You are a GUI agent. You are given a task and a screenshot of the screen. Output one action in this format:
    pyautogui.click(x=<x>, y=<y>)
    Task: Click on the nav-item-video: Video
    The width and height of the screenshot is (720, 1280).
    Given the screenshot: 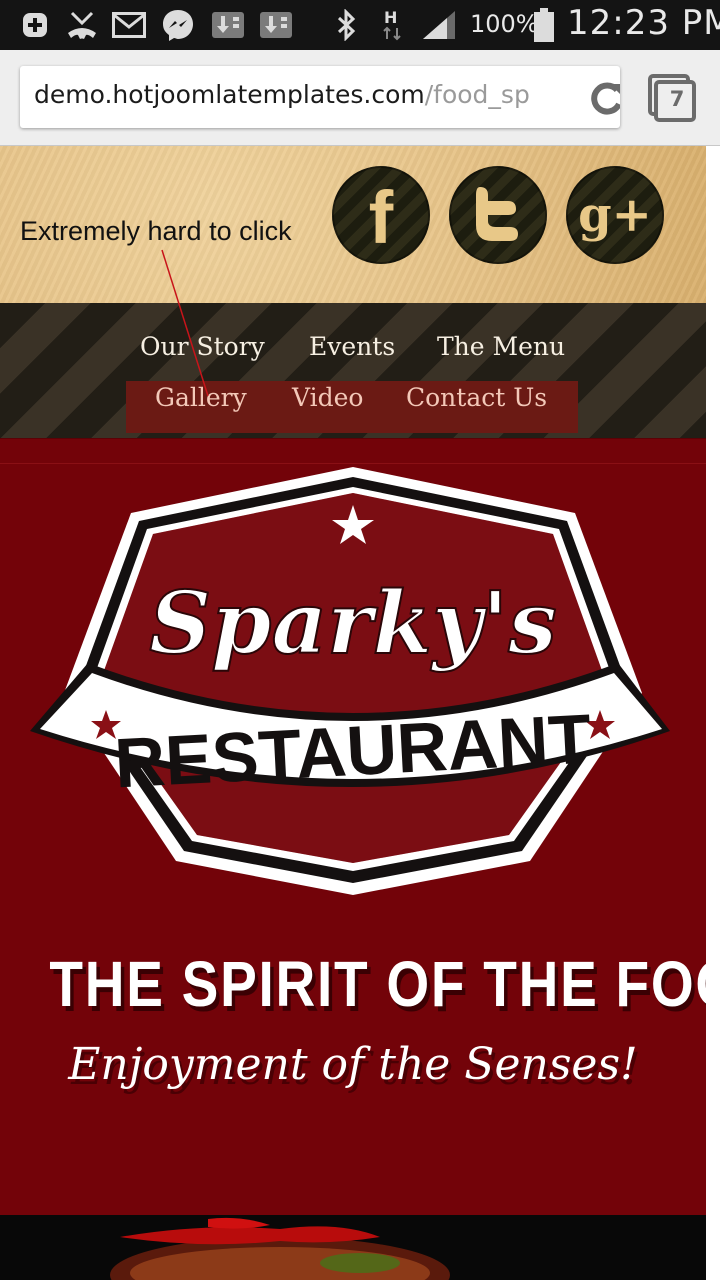 What is the action you would take?
    pyautogui.click(x=327, y=397)
    